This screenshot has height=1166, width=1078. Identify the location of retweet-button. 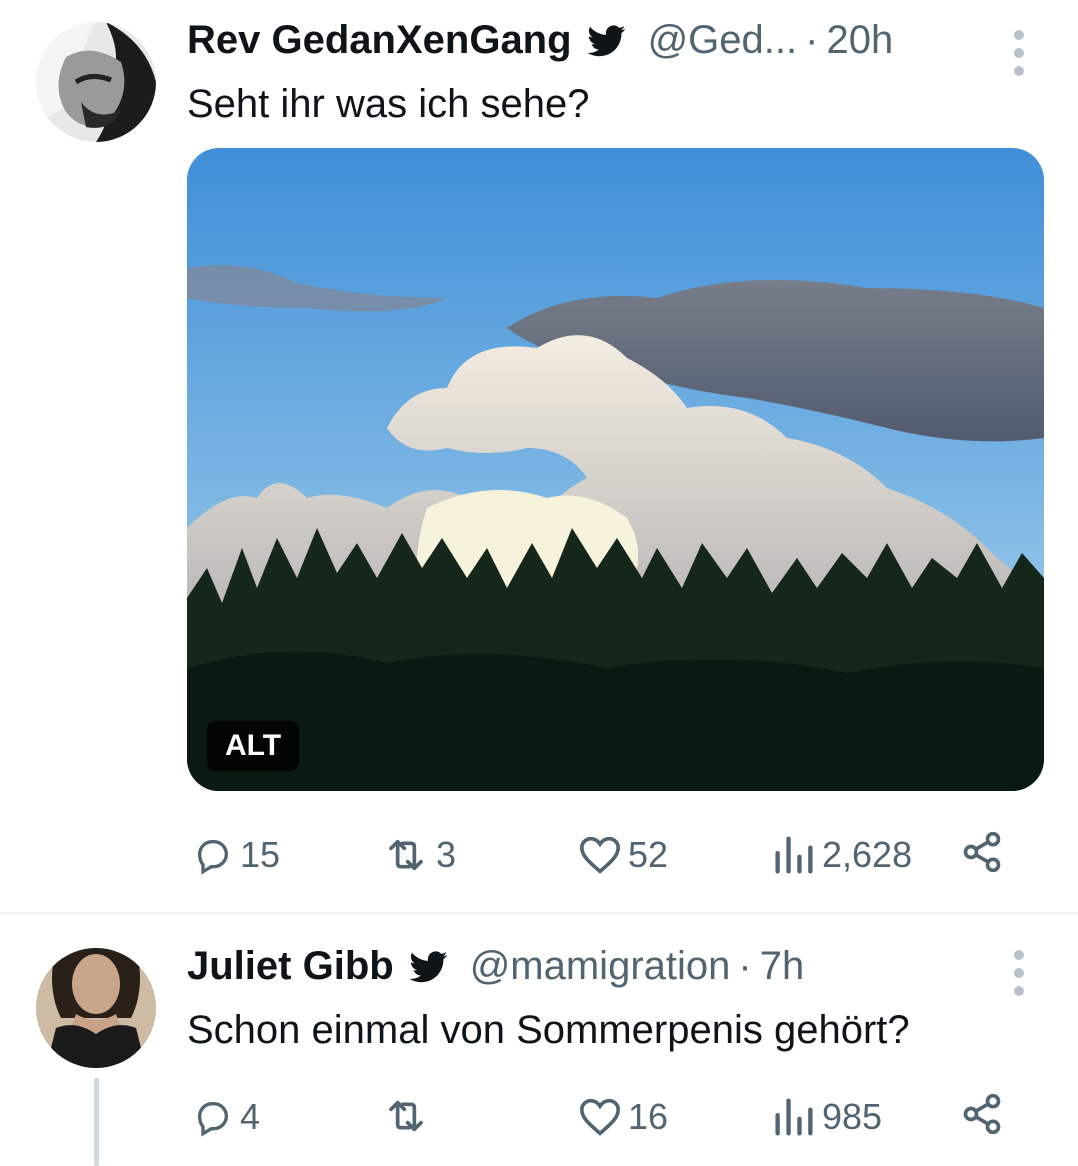
(409, 1116).